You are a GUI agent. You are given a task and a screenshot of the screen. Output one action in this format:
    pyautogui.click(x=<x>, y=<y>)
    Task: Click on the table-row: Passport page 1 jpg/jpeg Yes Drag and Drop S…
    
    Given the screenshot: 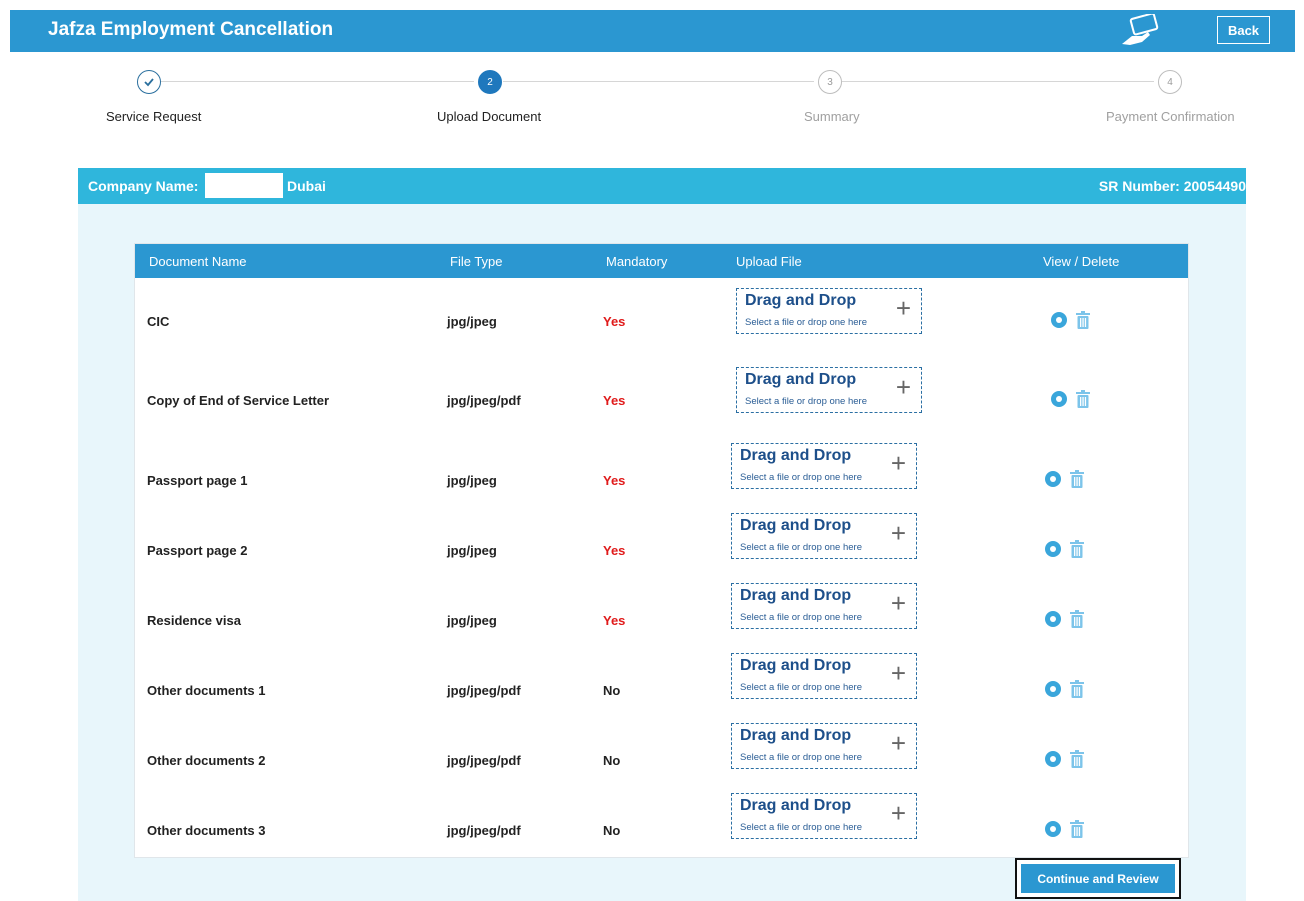 What is the action you would take?
    pyautogui.click(x=661, y=474)
    